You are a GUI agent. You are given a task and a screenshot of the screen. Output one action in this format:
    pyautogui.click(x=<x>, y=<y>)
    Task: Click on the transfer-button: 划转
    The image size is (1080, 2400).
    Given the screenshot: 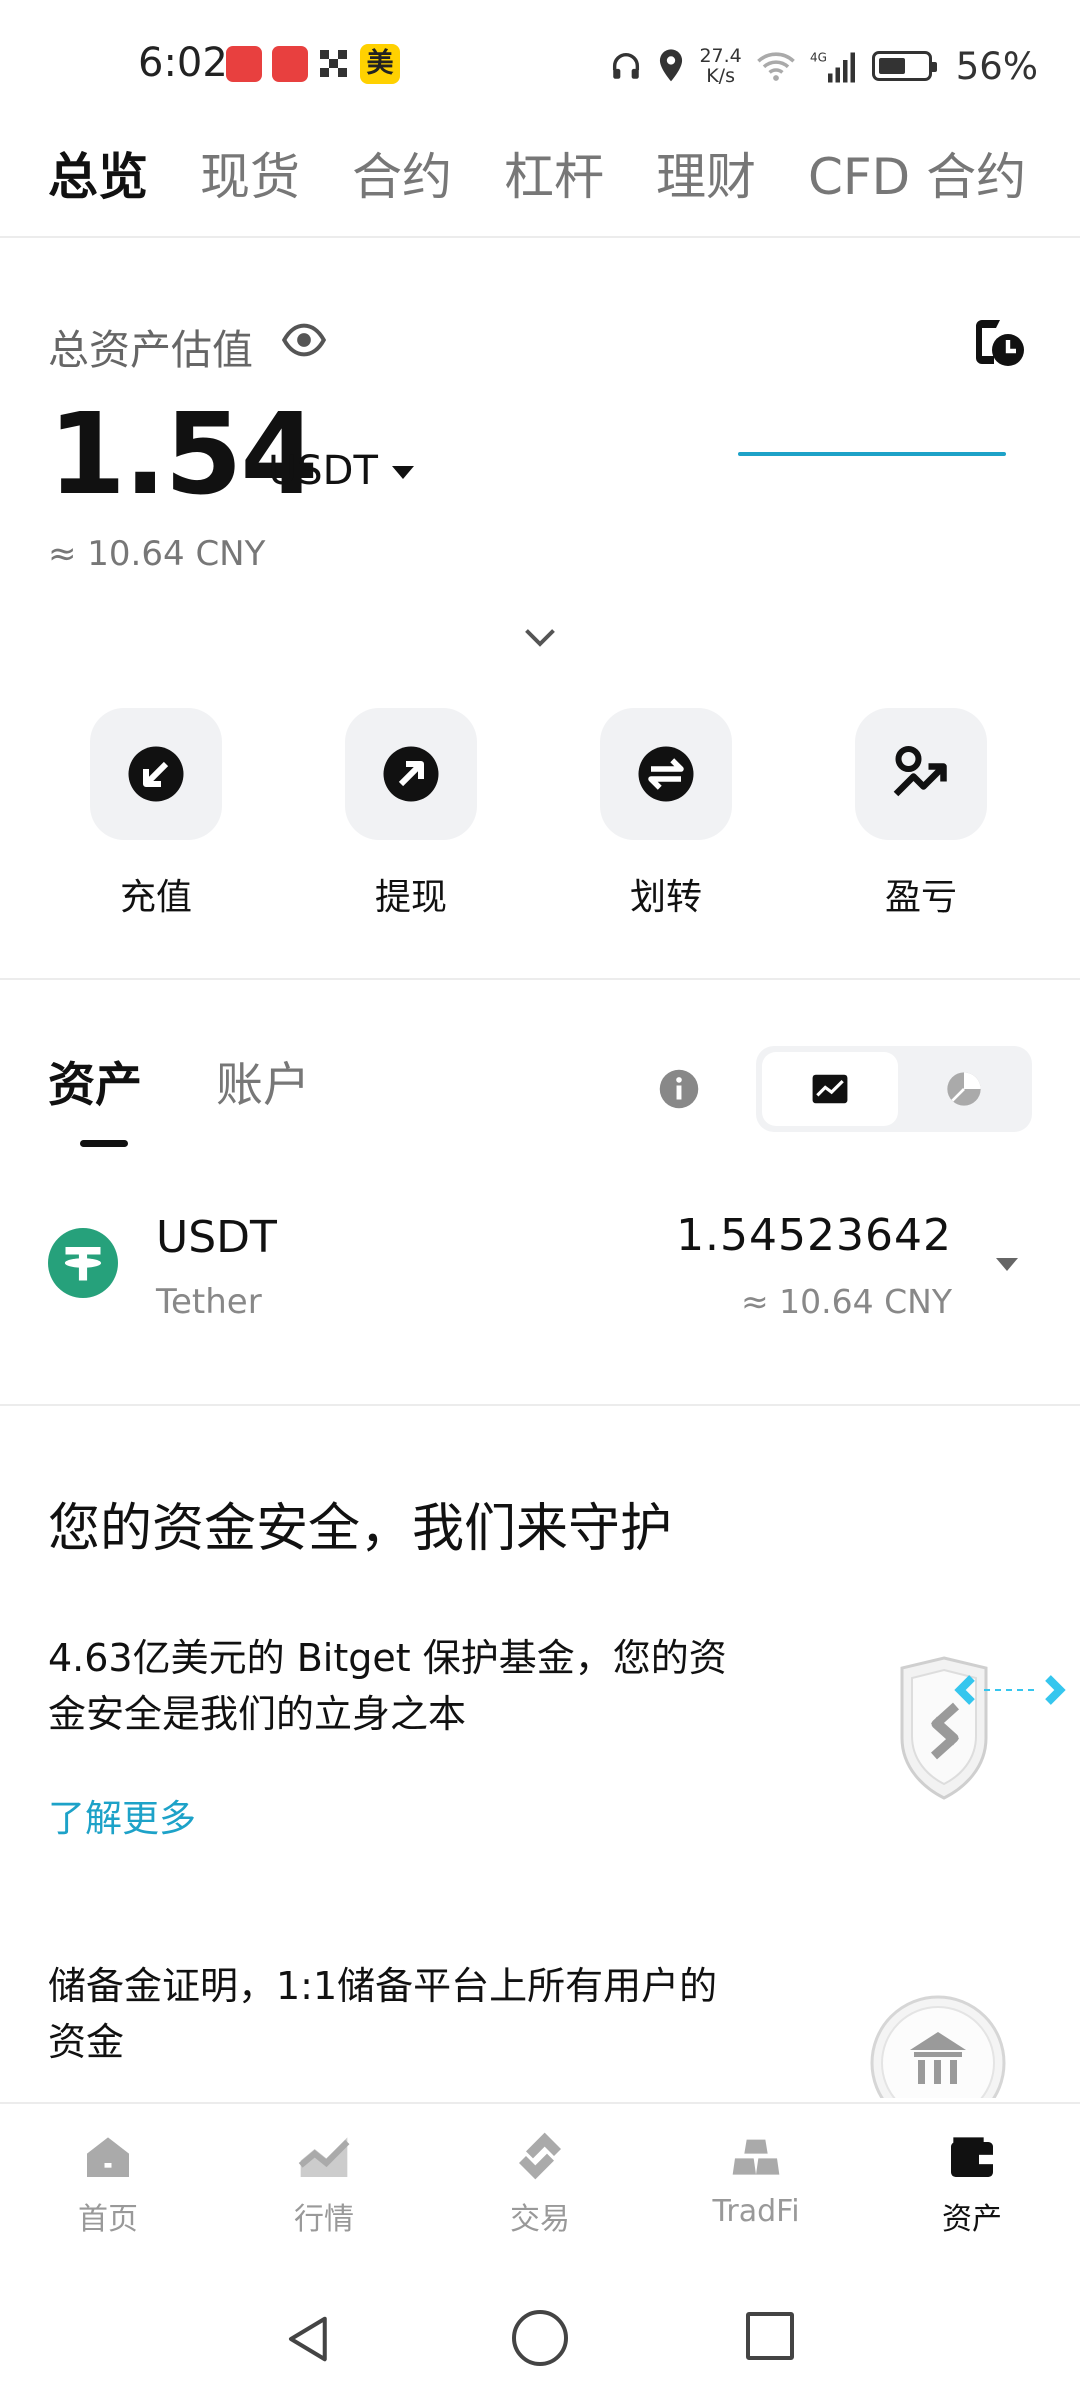 What is the action you would take?
    pyautogui.click(x=666, y=814)
    